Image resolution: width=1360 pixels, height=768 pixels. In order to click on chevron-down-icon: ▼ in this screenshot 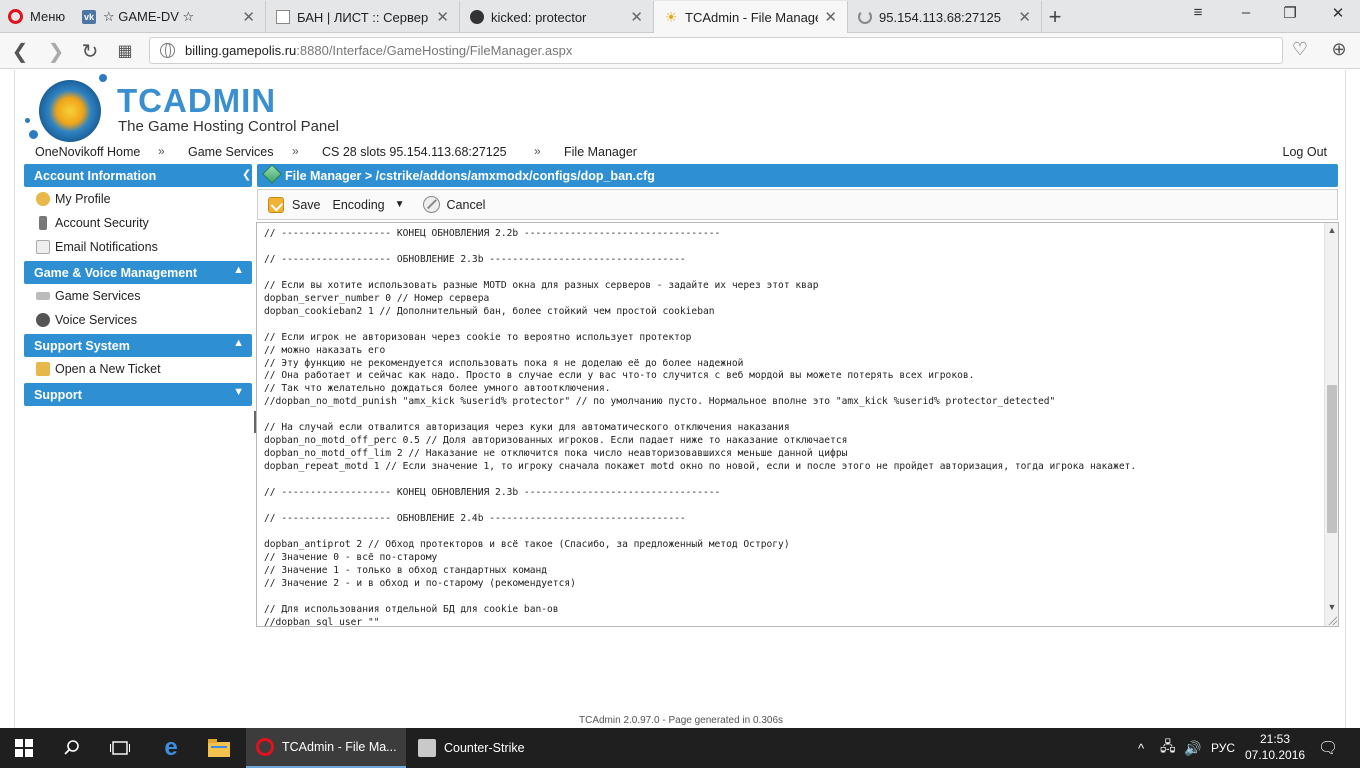, I will do `click(238, 392)`.